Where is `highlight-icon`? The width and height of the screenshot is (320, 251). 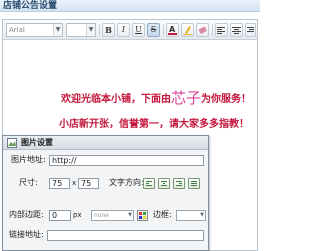
highlight-icon is located at coordinates (187, 30).